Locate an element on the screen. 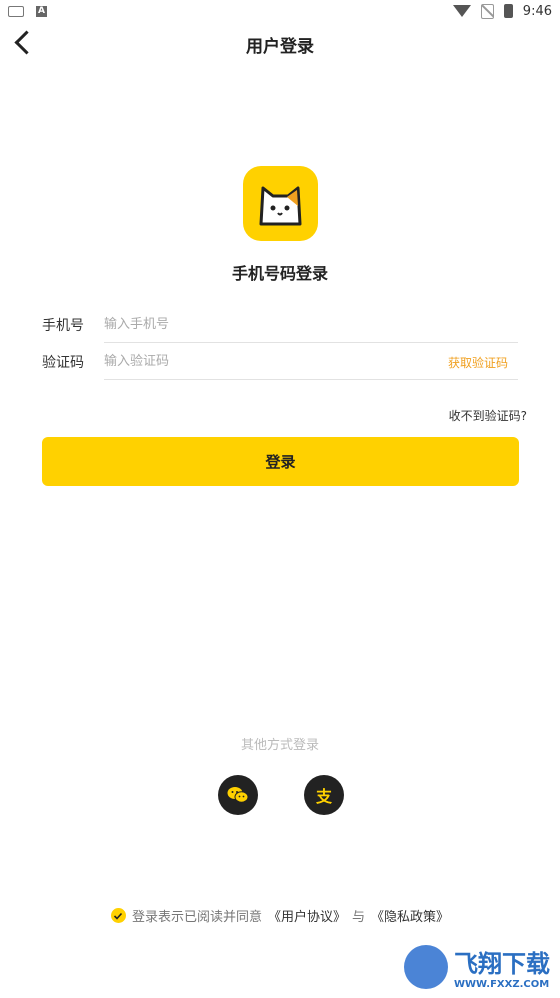  alipay-icon: 支 is located at coordinates (323, 796).